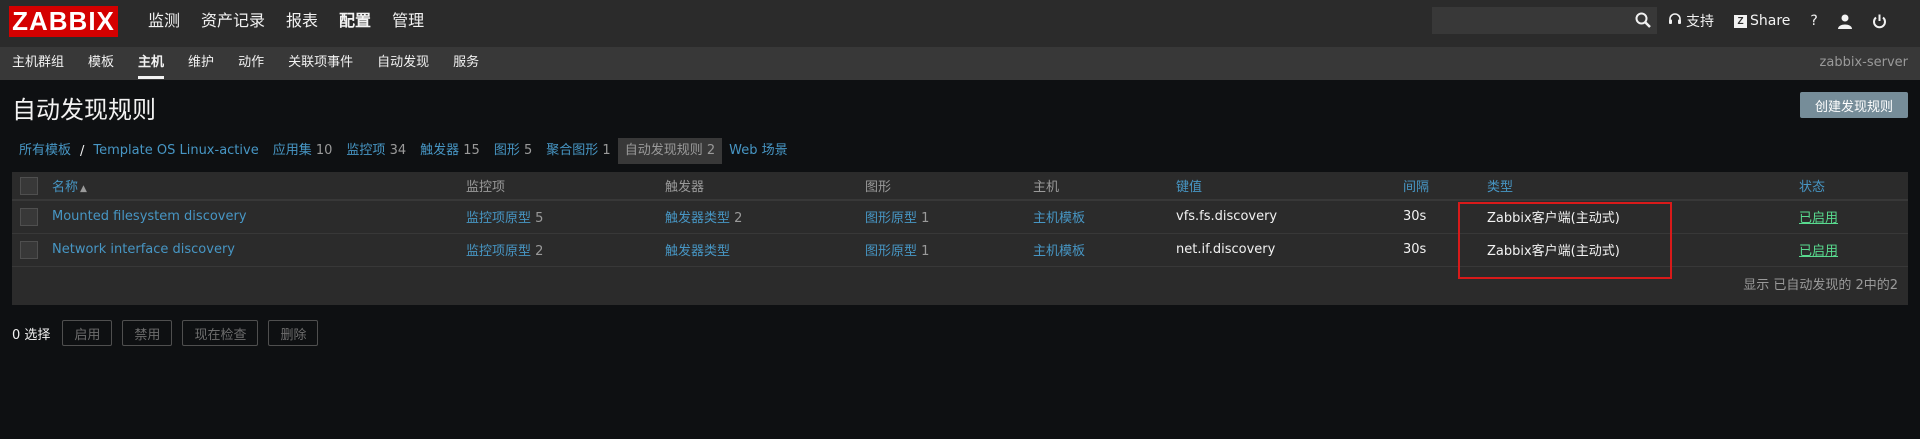  Describe the element at coordinates (65, 187) in the screenshot. I see `column-name-label: 名称` at that location.